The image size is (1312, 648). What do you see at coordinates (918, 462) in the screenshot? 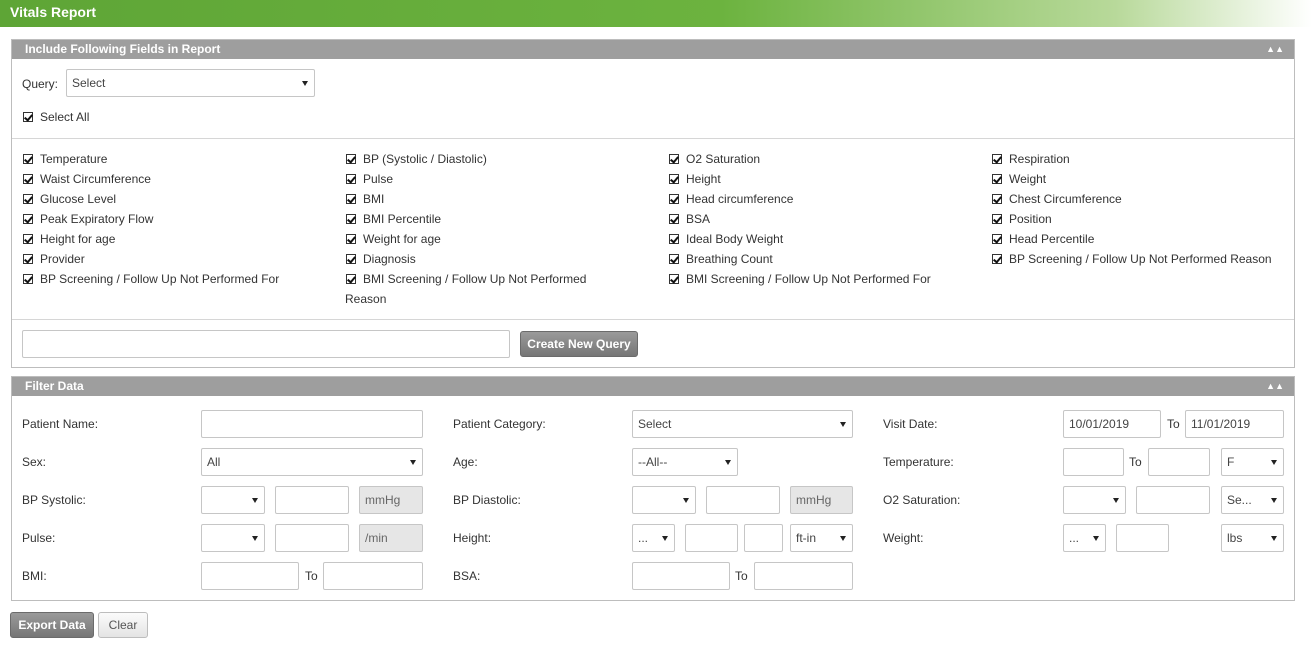
I see `temperature-label: Temperature:` at bounding box center [918, 462].